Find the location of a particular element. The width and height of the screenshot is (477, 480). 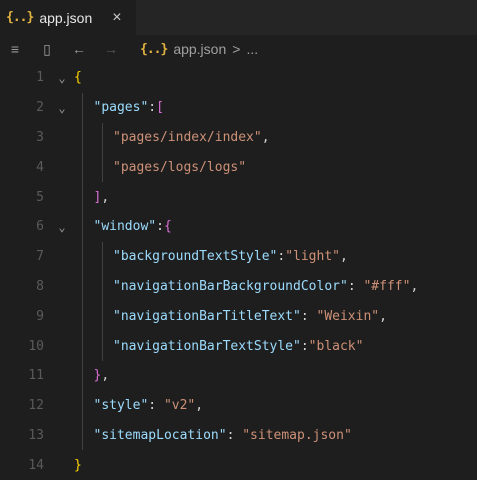

code-text: } is located at coordinates (78, 465).